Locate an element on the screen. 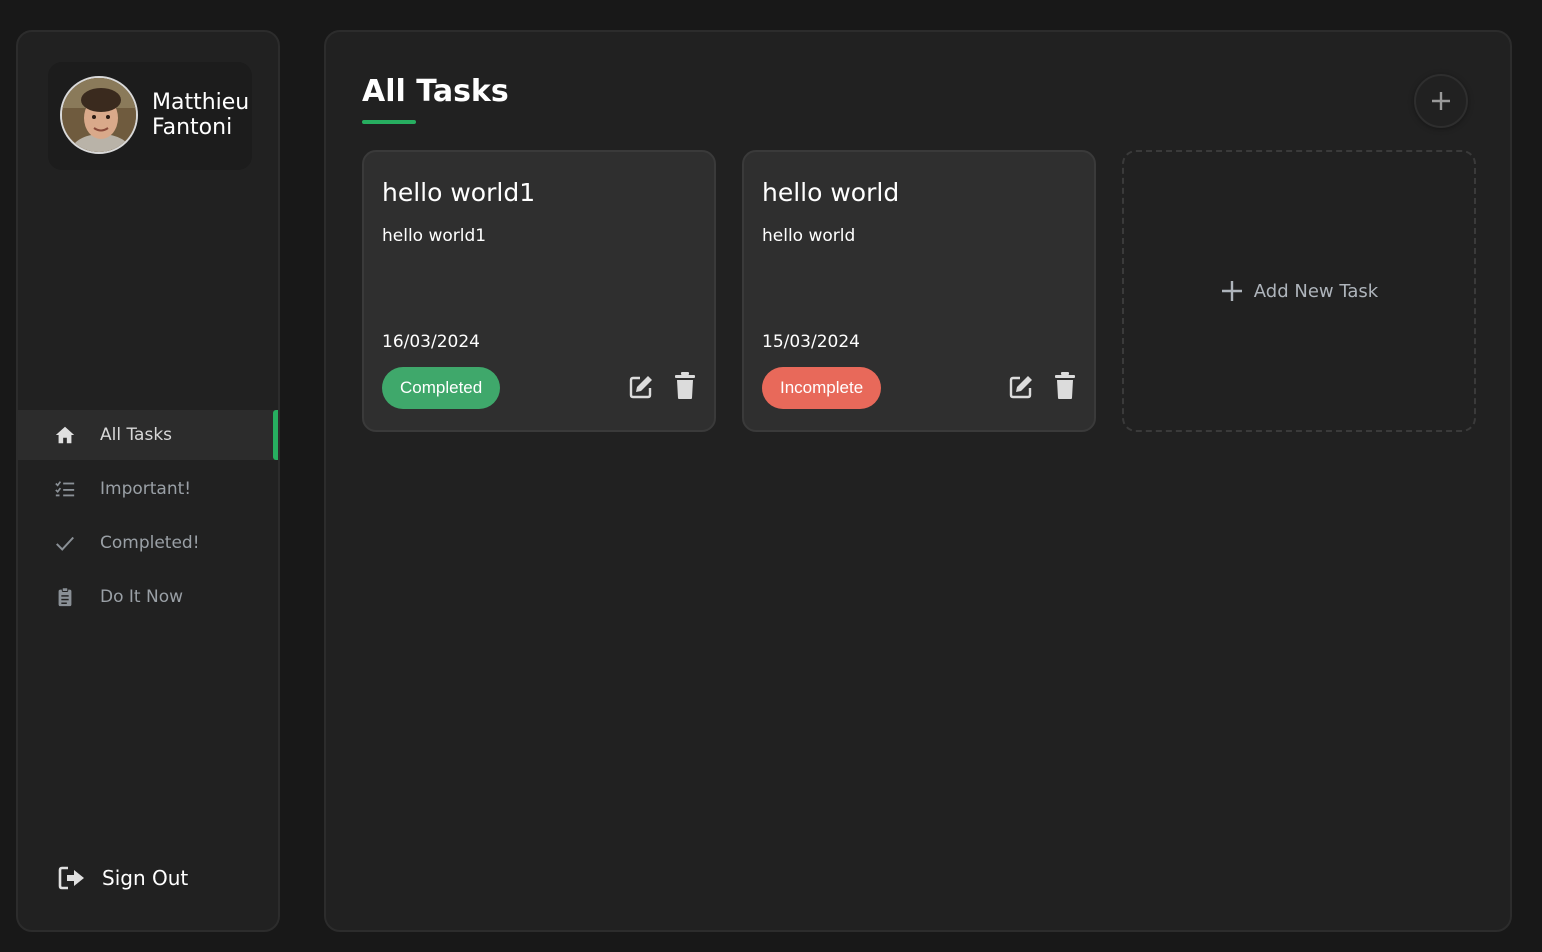 Image resolution: width=1542 pixels, height=952 pixels. sidebar-item-important: Important! is located at coordinates (148, 489).